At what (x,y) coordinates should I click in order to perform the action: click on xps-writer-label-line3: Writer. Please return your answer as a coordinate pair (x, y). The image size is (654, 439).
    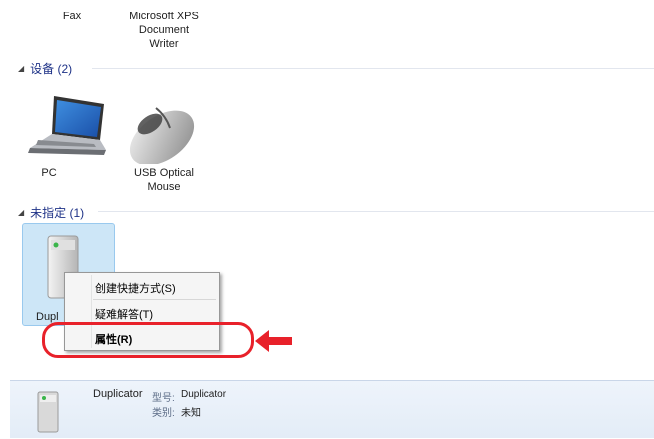
    Looking at the image, I should click on (164, 44).